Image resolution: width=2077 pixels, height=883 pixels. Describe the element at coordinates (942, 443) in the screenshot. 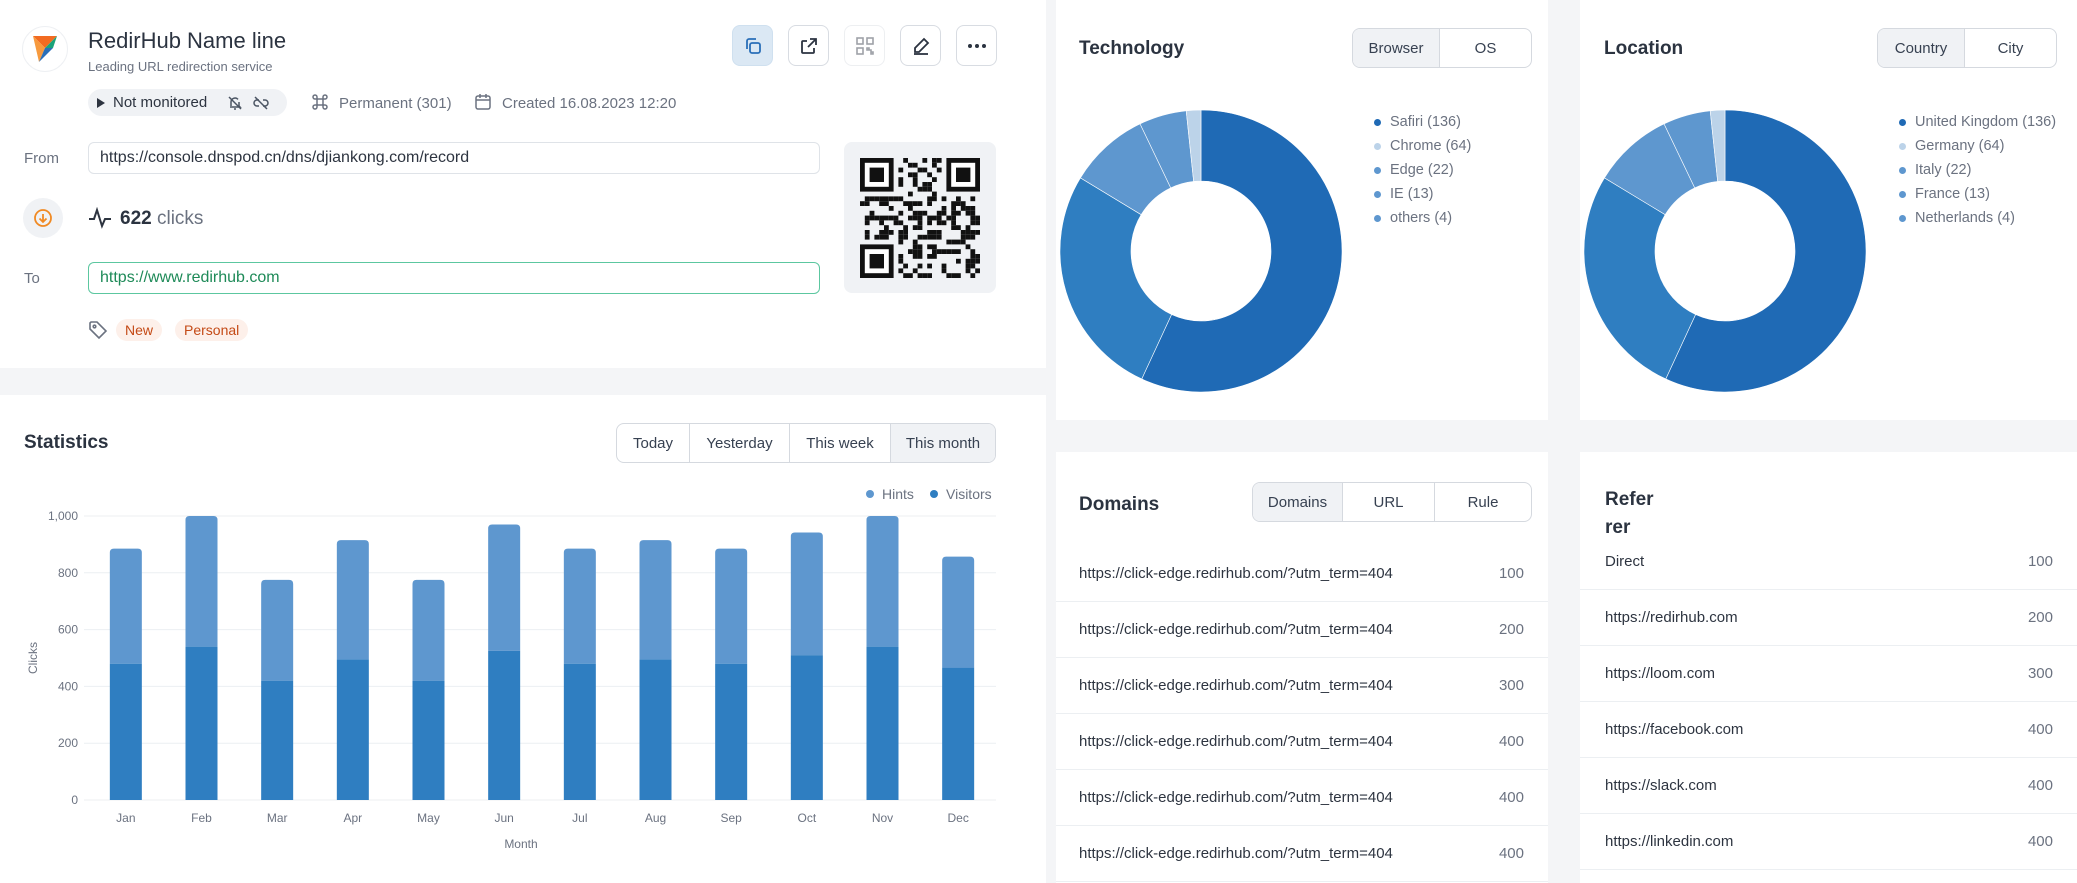

I see `range-this-month: This month` at that location.